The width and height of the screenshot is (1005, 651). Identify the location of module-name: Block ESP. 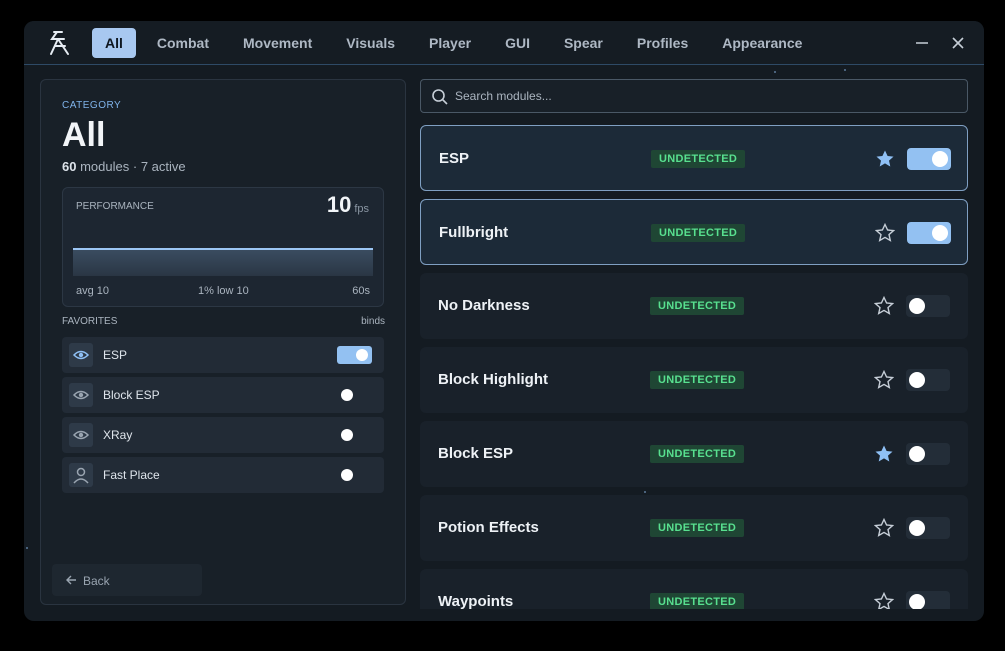
(476, 453).